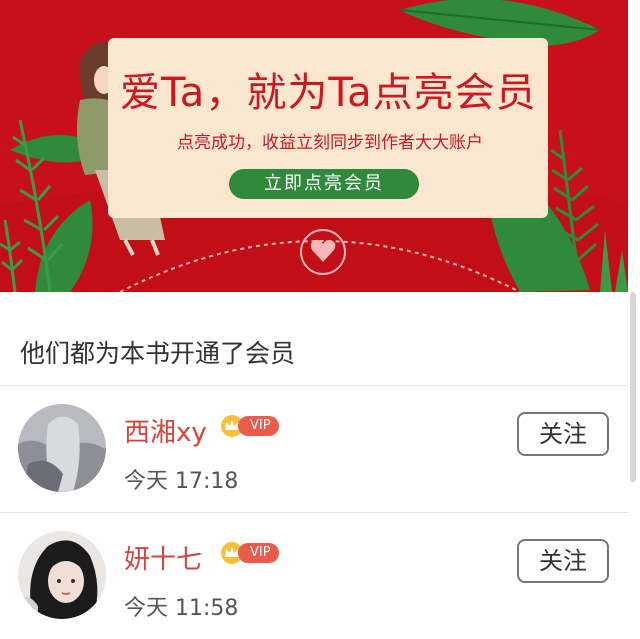 The width and height of the screenshot is (640, 639). I want to click on banner-title: 爱Ta，就为Ta点亮会员, so click(328, 93).